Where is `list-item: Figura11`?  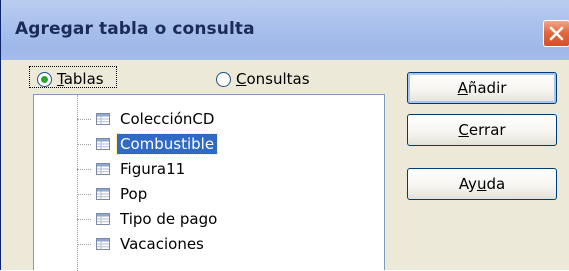
list-item: Figura11 is located at coordinates (132, 169).